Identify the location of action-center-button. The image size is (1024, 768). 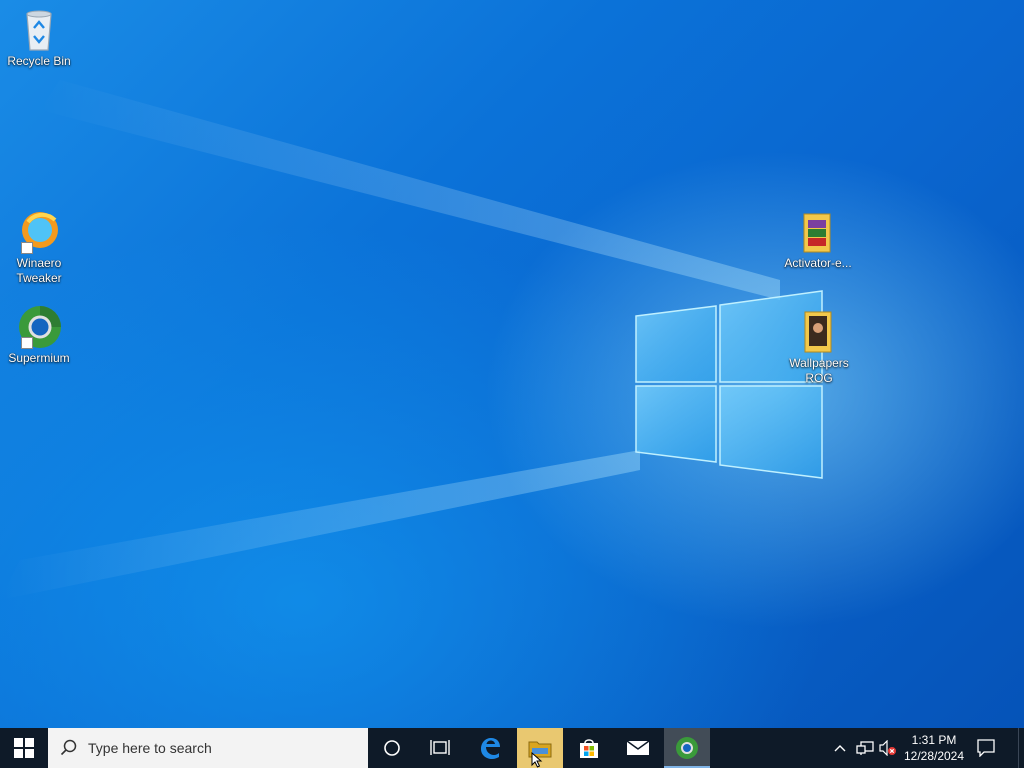
(986, 748).